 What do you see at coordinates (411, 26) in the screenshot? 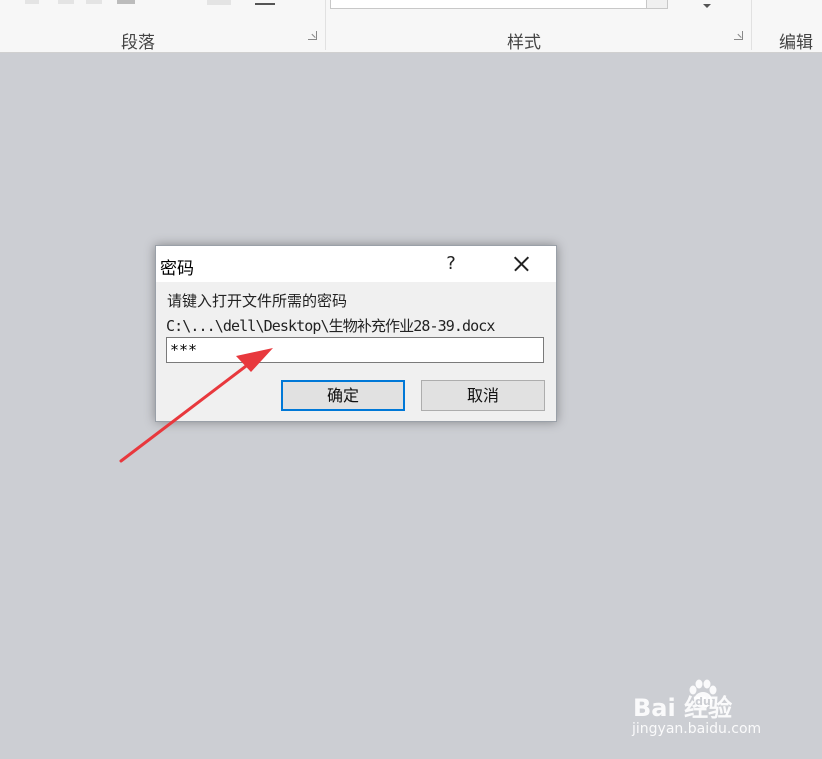
I see `ribbon: 段落 样式 编辑` at bounding box center [411, 26].